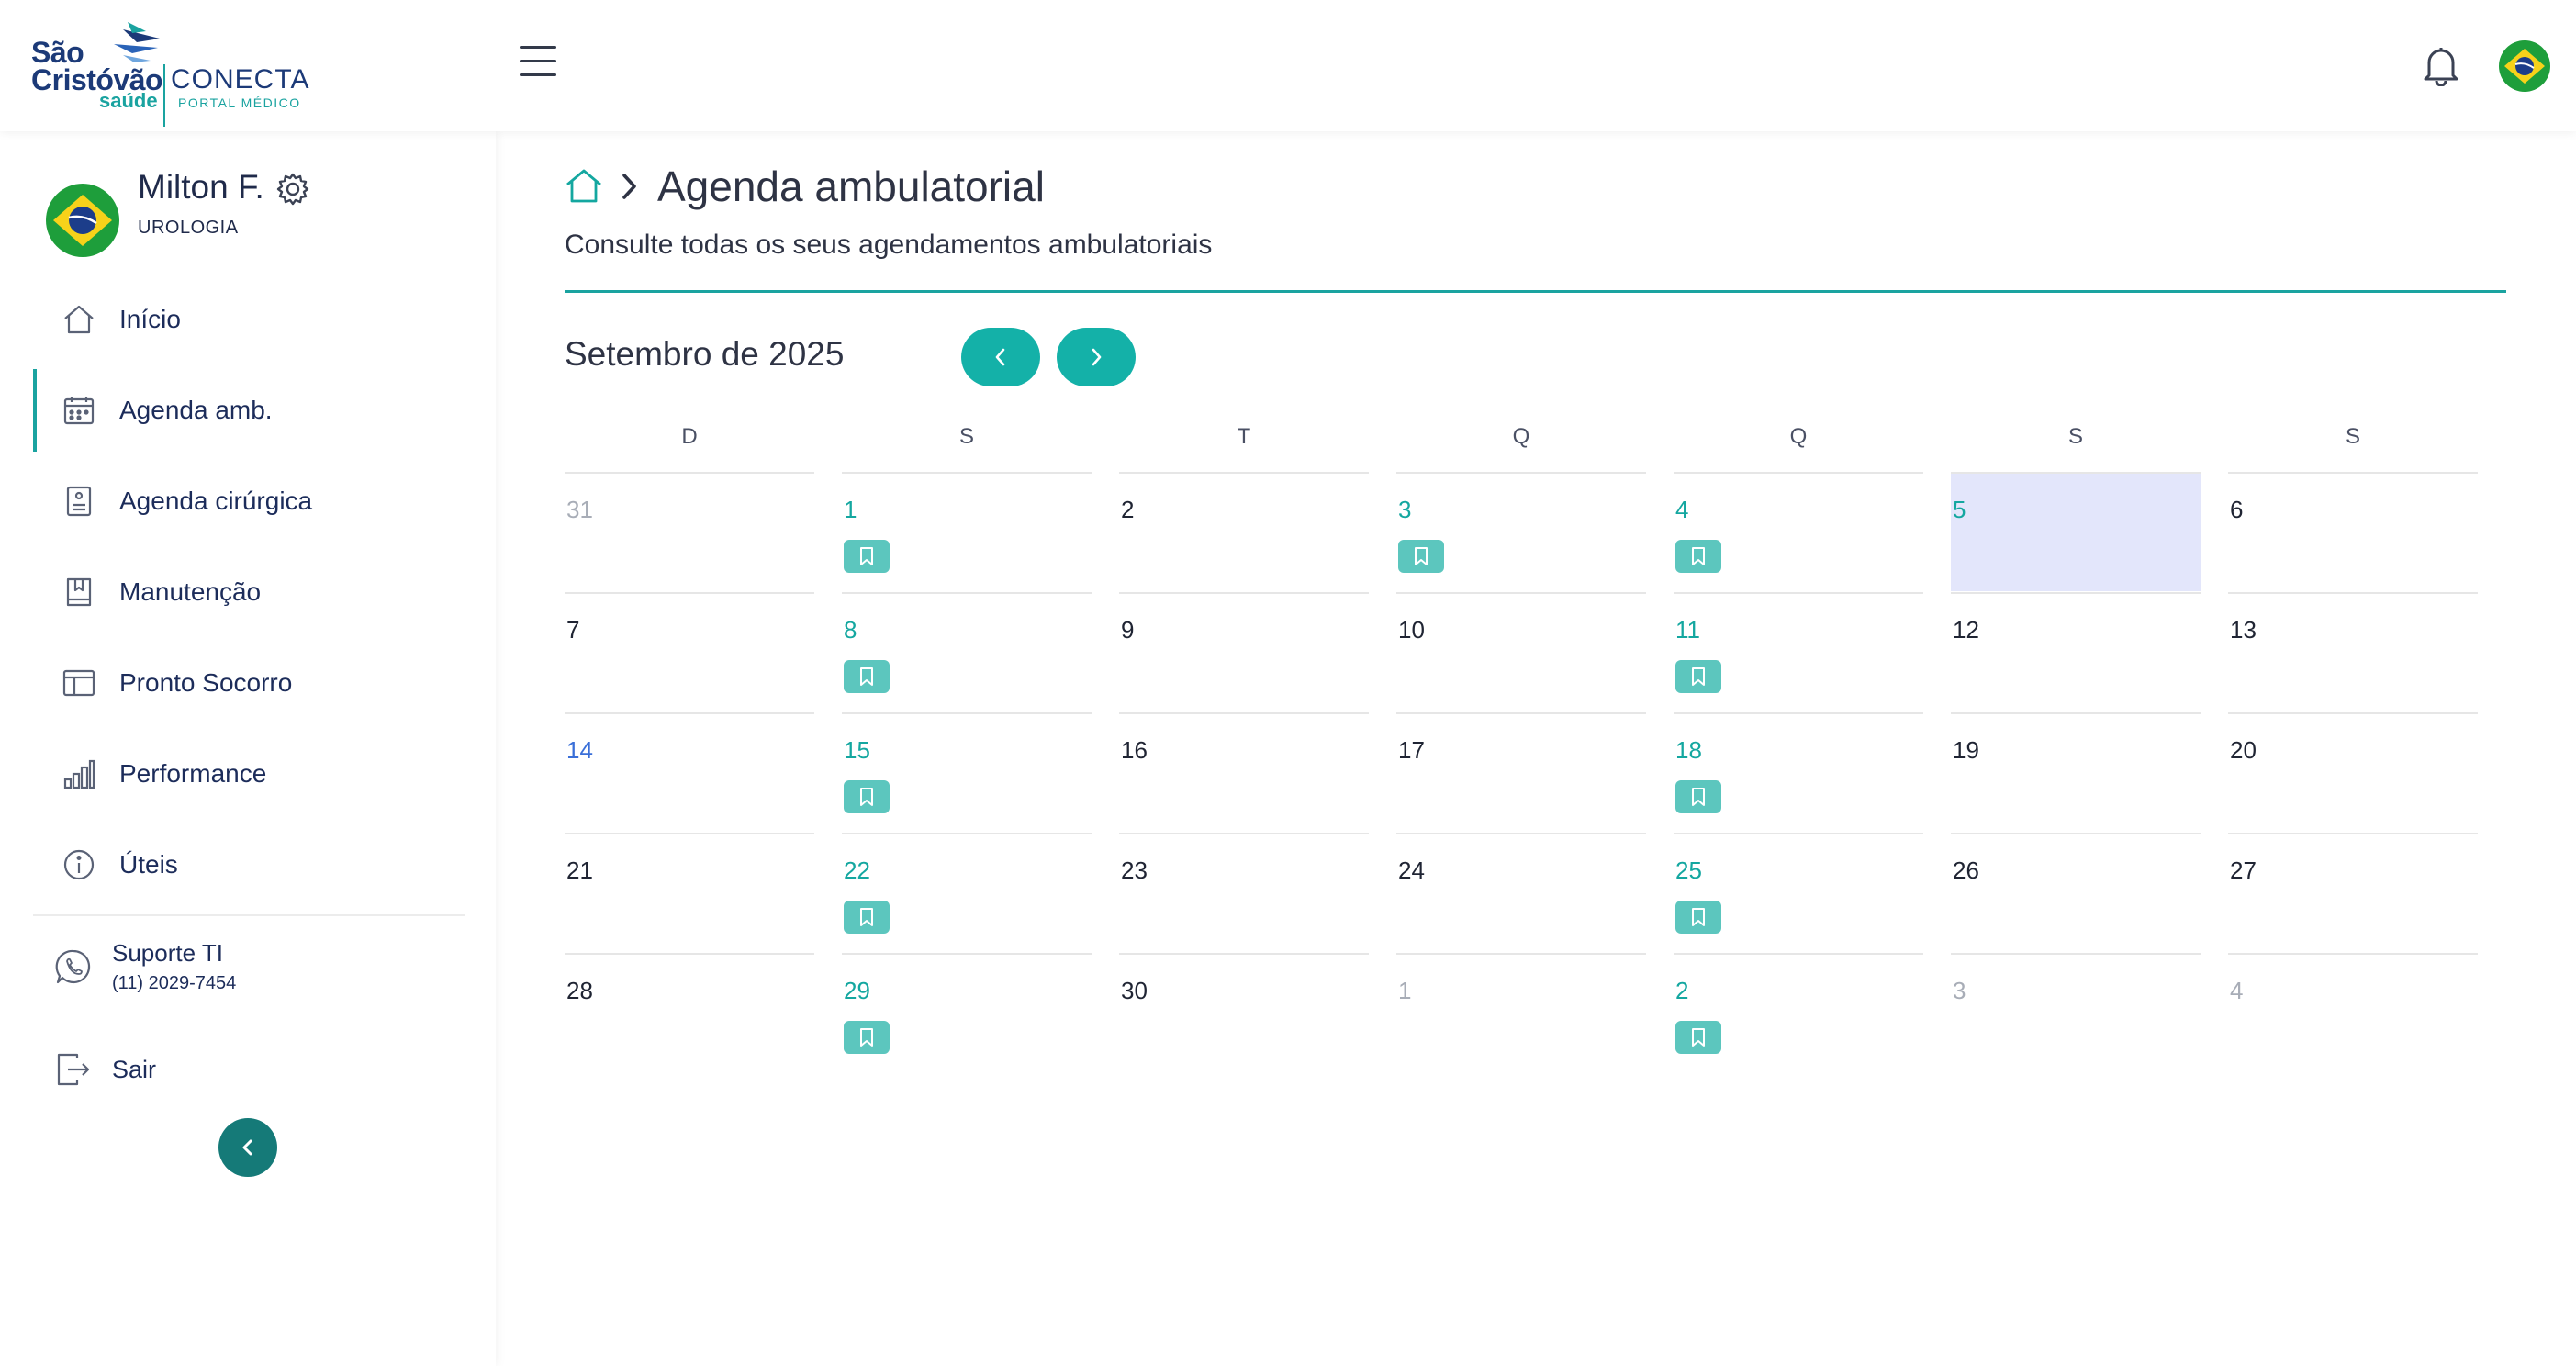 The image size is (2576, 1366). What do you see at coordinates (573, 630) in the screenshot?
I see `calendar-day-number: 7` at bounding box center [573, 630].